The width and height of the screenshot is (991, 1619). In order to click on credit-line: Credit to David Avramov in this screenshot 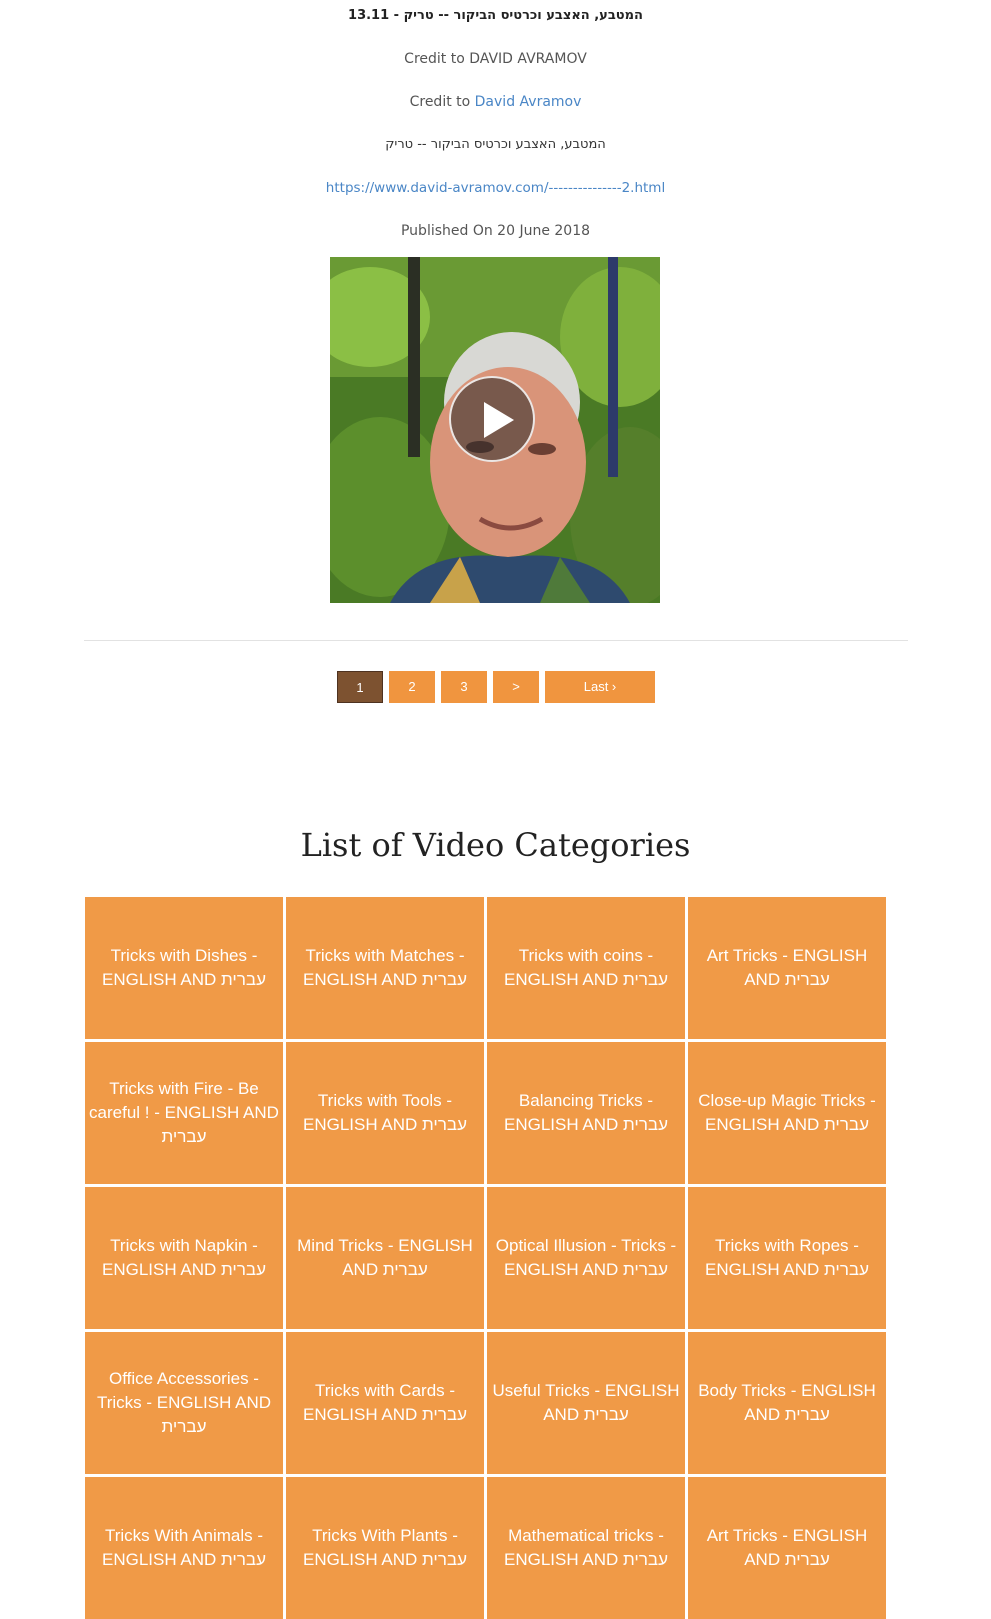, I will do `click(495, 102)`.